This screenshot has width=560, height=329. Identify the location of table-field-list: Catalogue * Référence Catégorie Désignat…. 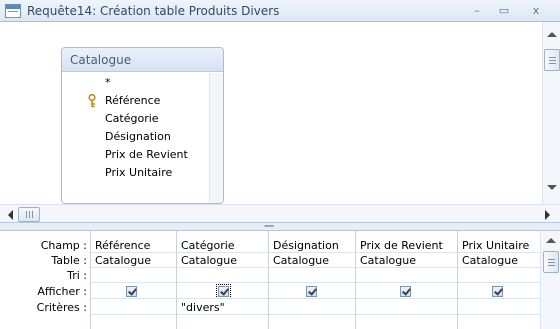
(142, 125).